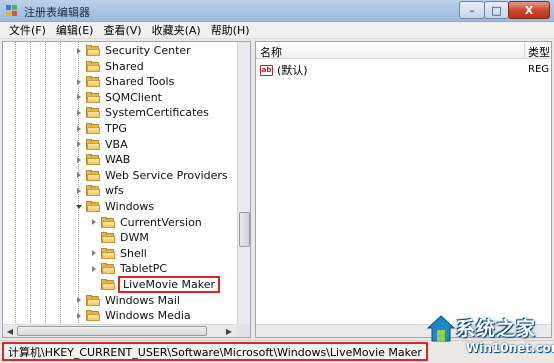 Image resolution: width=554 pixels, height=363 pixels. What do you see at coordinates (441, 328) in the screenshot?
I see `house-logo-icon` at bounding box center [441, 328].